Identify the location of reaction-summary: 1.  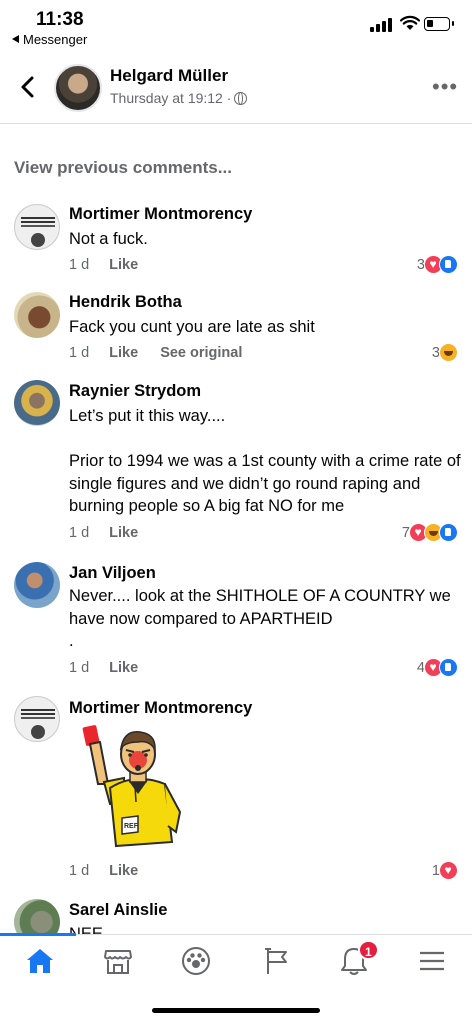
(445, 870).